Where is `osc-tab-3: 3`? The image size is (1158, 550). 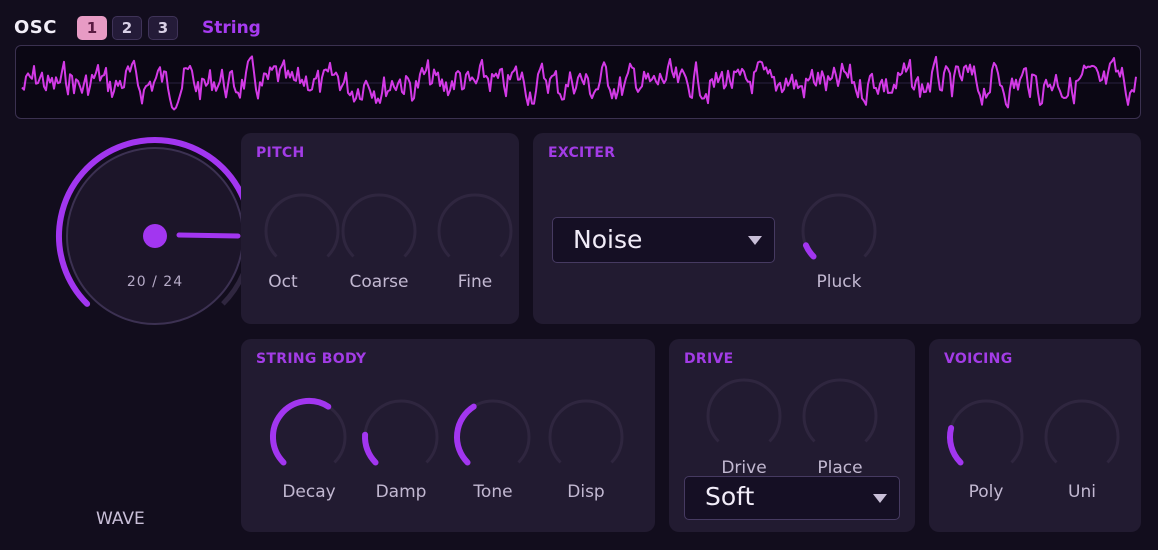
osc-tab-3: 3 is located at coordinates (163, 28).